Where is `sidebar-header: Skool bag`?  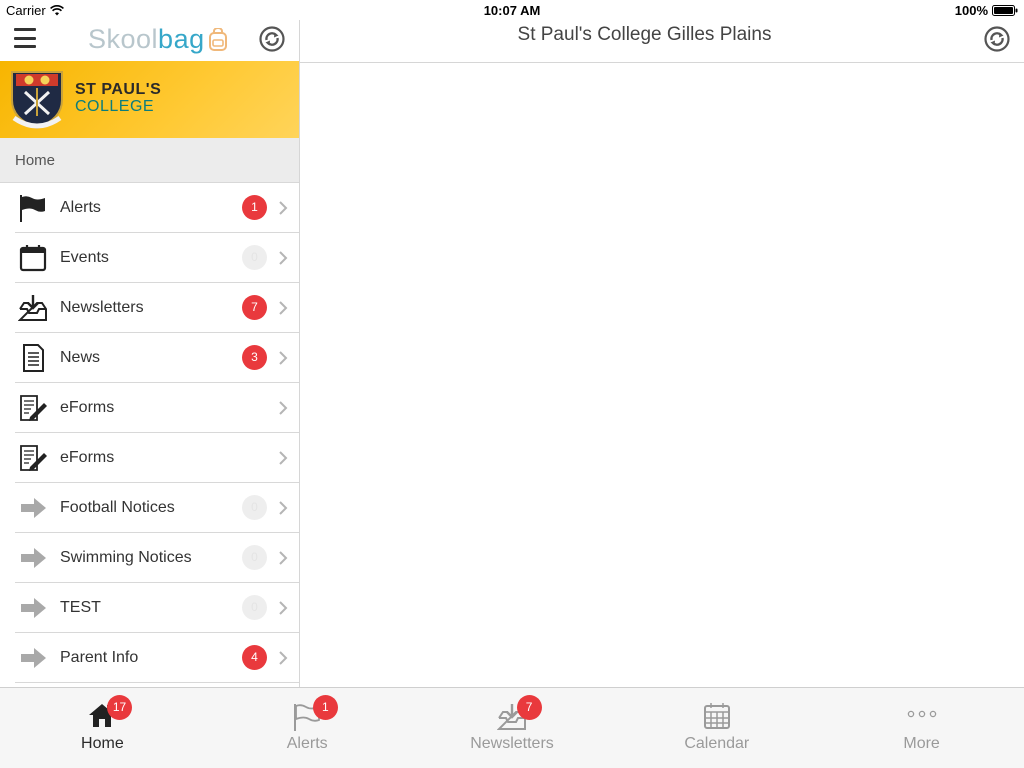 sidebar-header: Skool bag is located at coordinates (149, 40).